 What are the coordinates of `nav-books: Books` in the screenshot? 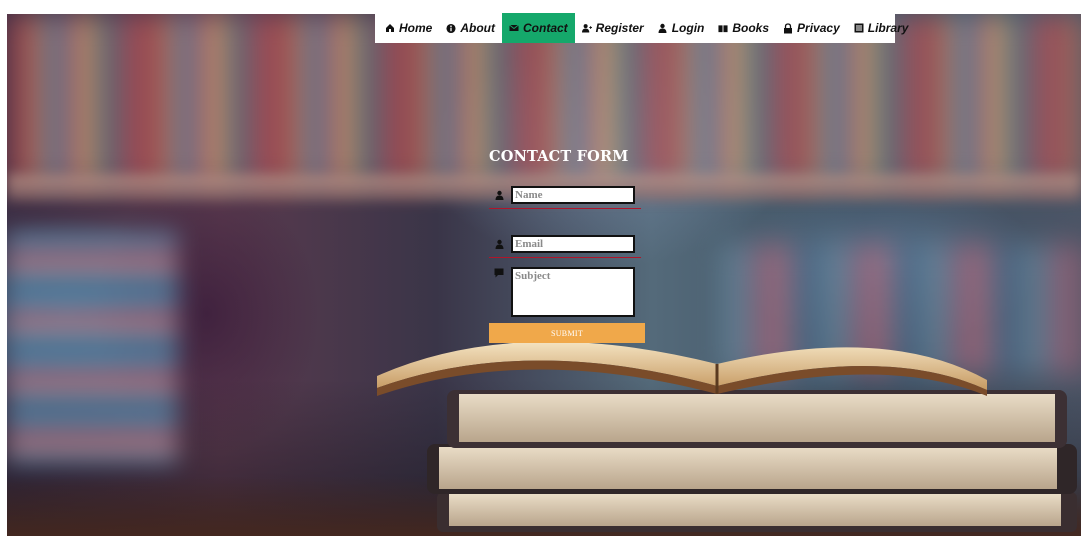 It's located at (743, 28).